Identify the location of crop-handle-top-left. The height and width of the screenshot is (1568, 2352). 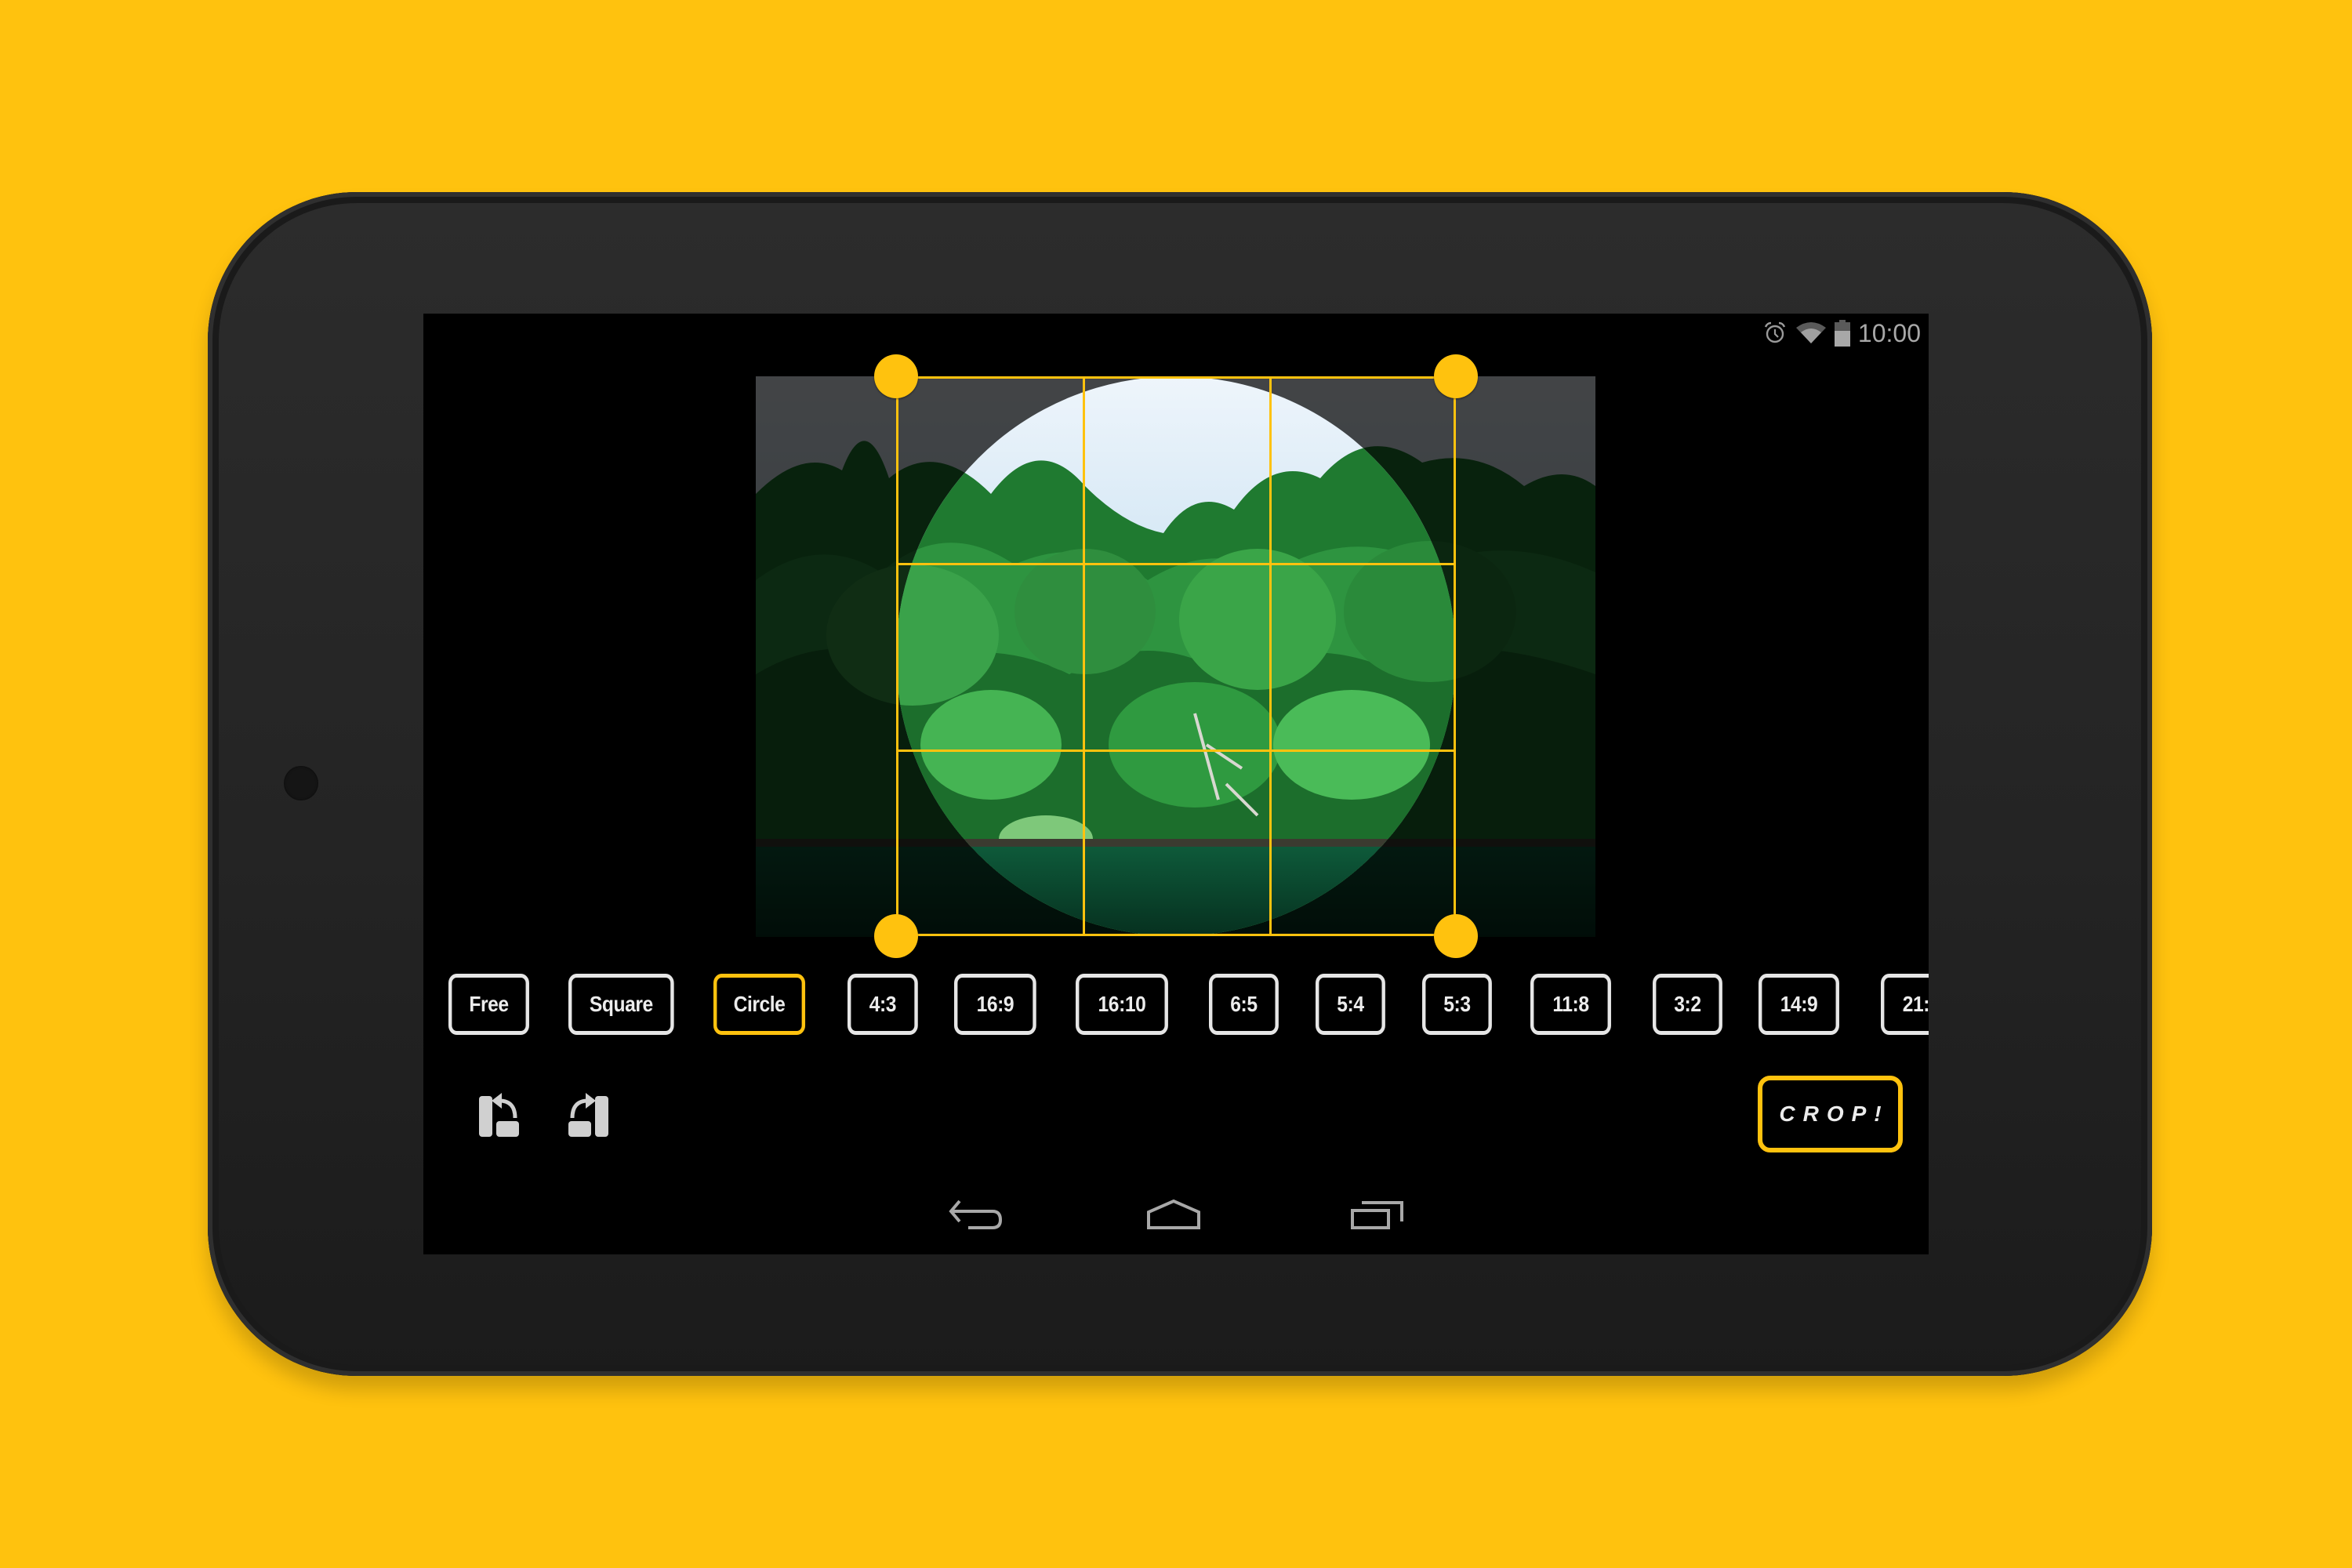
(896, 376).